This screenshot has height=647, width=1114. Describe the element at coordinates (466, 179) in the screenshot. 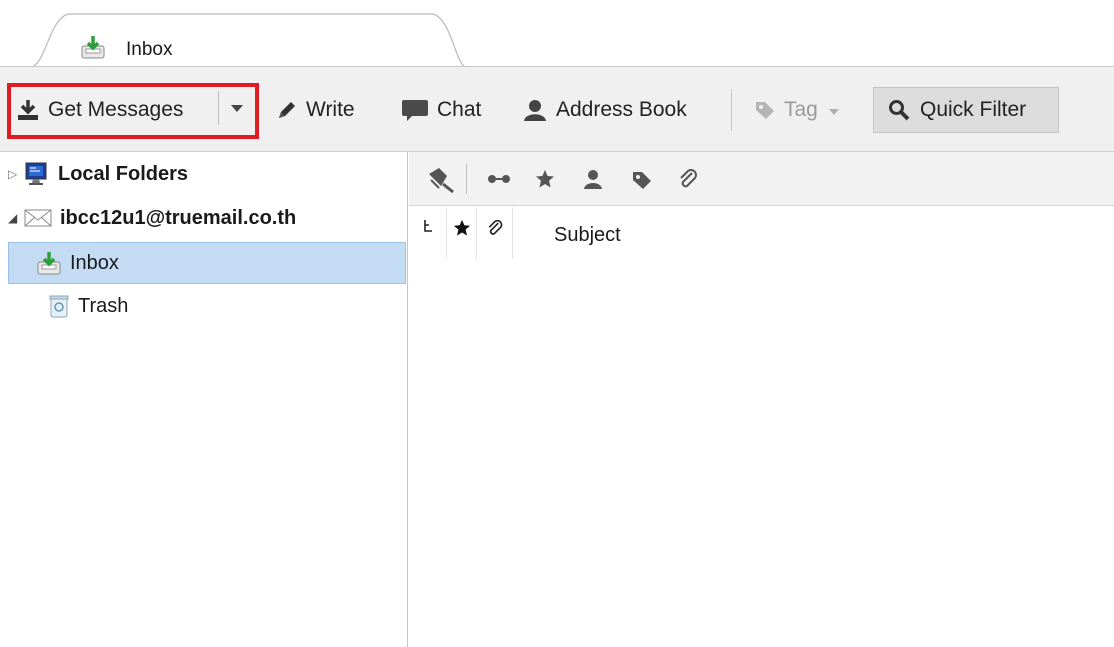

I see `filter-separator` at that location.